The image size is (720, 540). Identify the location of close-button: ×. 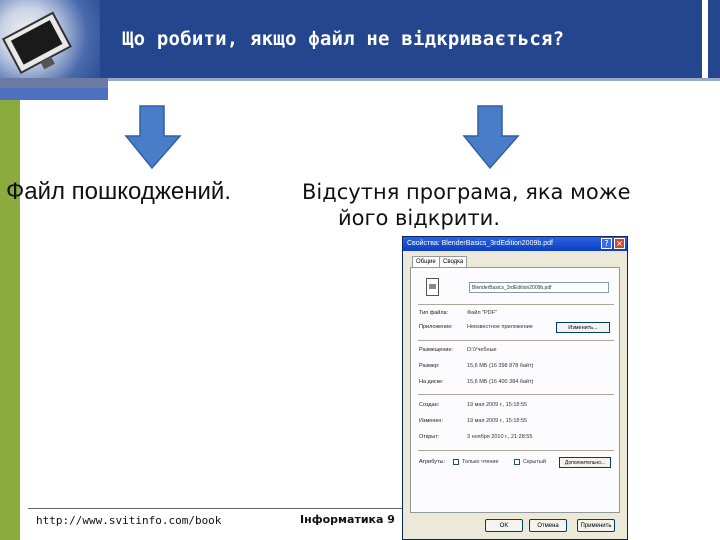
(619, 243).